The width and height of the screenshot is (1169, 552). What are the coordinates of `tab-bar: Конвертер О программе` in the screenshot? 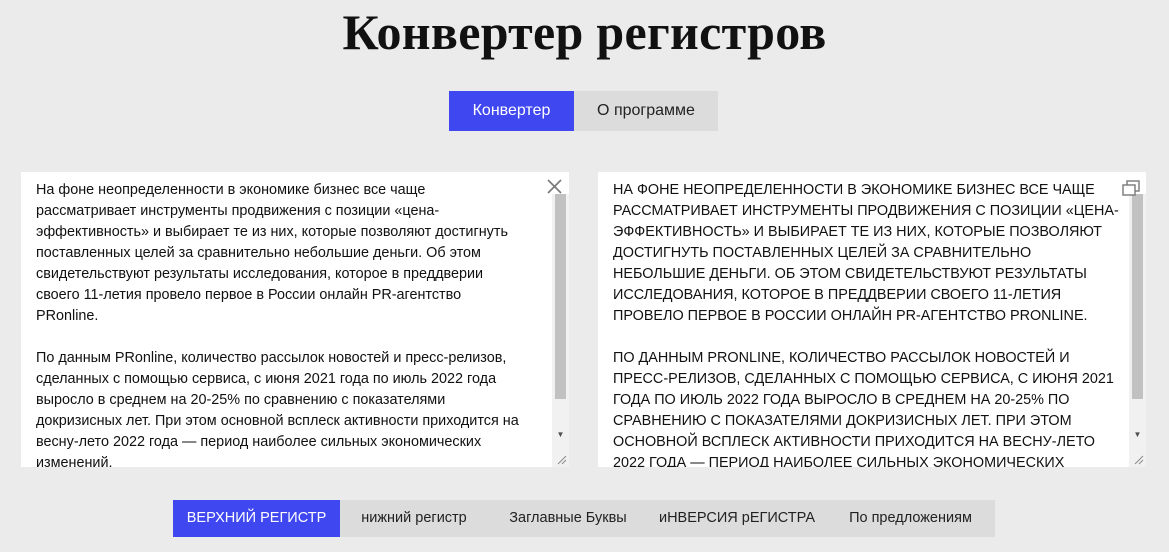 It's located at (583, 111).